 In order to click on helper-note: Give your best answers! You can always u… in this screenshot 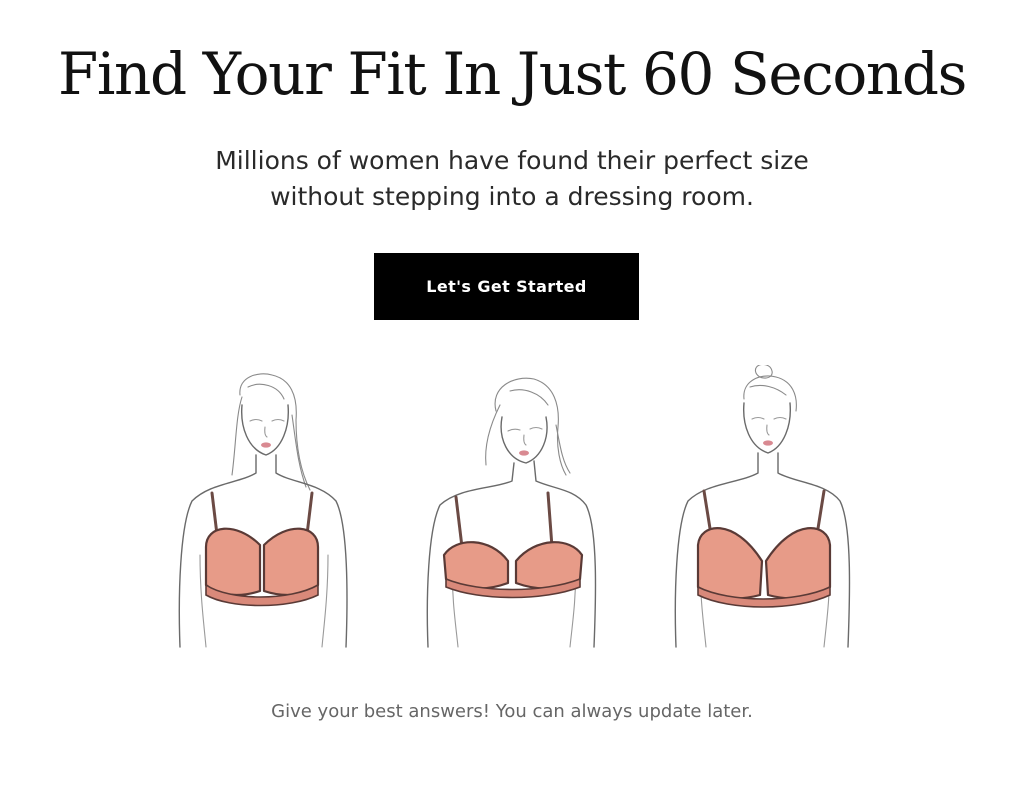, I will do `click(512, 711)`.